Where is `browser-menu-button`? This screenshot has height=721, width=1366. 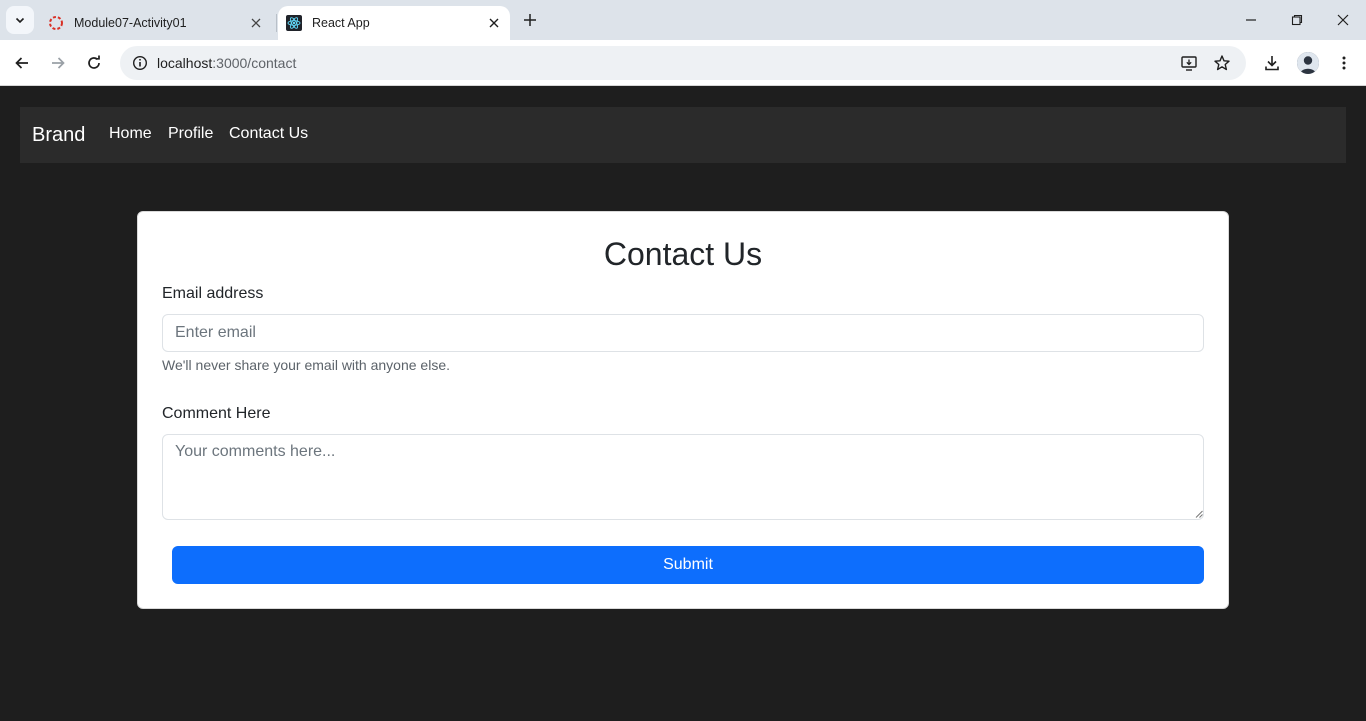
browser-menu-button is located at coordinates (1344, 63).